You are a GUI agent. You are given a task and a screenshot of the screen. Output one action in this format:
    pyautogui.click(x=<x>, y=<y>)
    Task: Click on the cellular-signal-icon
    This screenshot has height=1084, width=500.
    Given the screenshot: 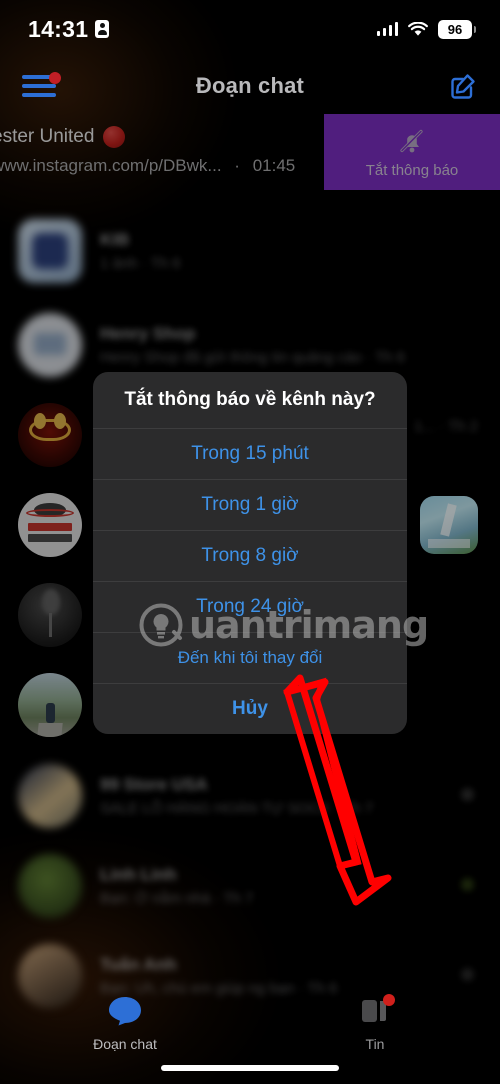 What is the action you would take?
    pyautogui.click(x=387, y=29)
    